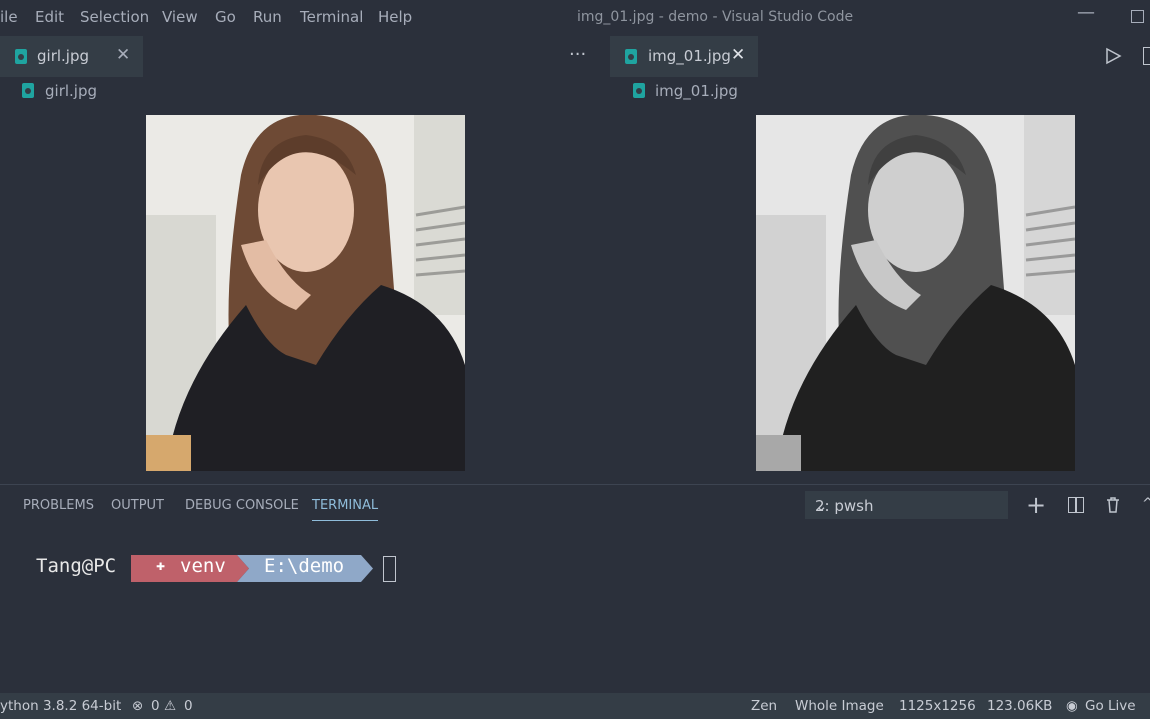 Image resolution: width=1150 pixels, height=719 pixels. What do you see at coordinates (915, 293) in the screenshot?
I see `photo-grayscale` at bounding box center [915, 293].